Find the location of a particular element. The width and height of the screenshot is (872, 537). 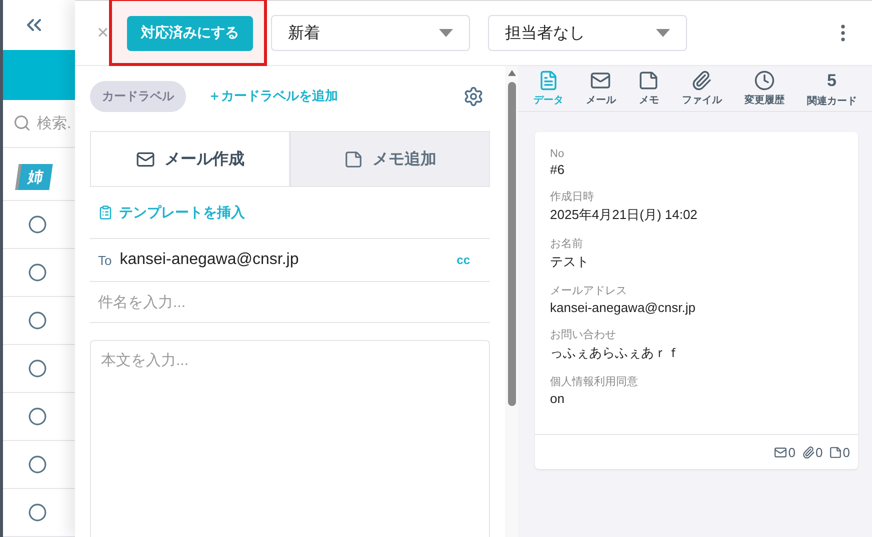

detail-tab: 変更履歴 is located at coordinates (764, 88).